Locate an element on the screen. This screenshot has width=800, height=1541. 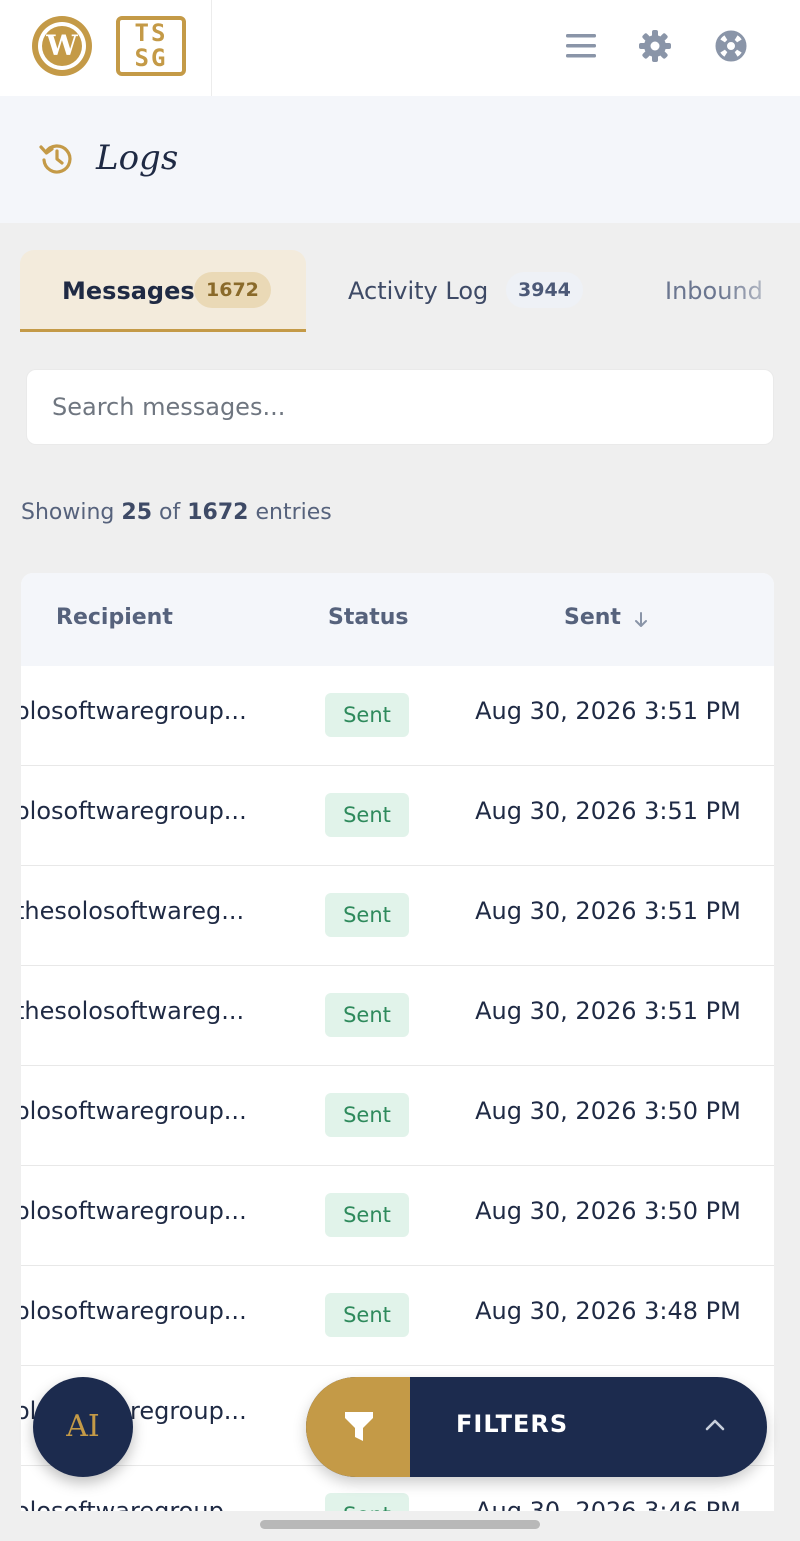
tabs-scroll-fade is located at coordinates (760, 291).